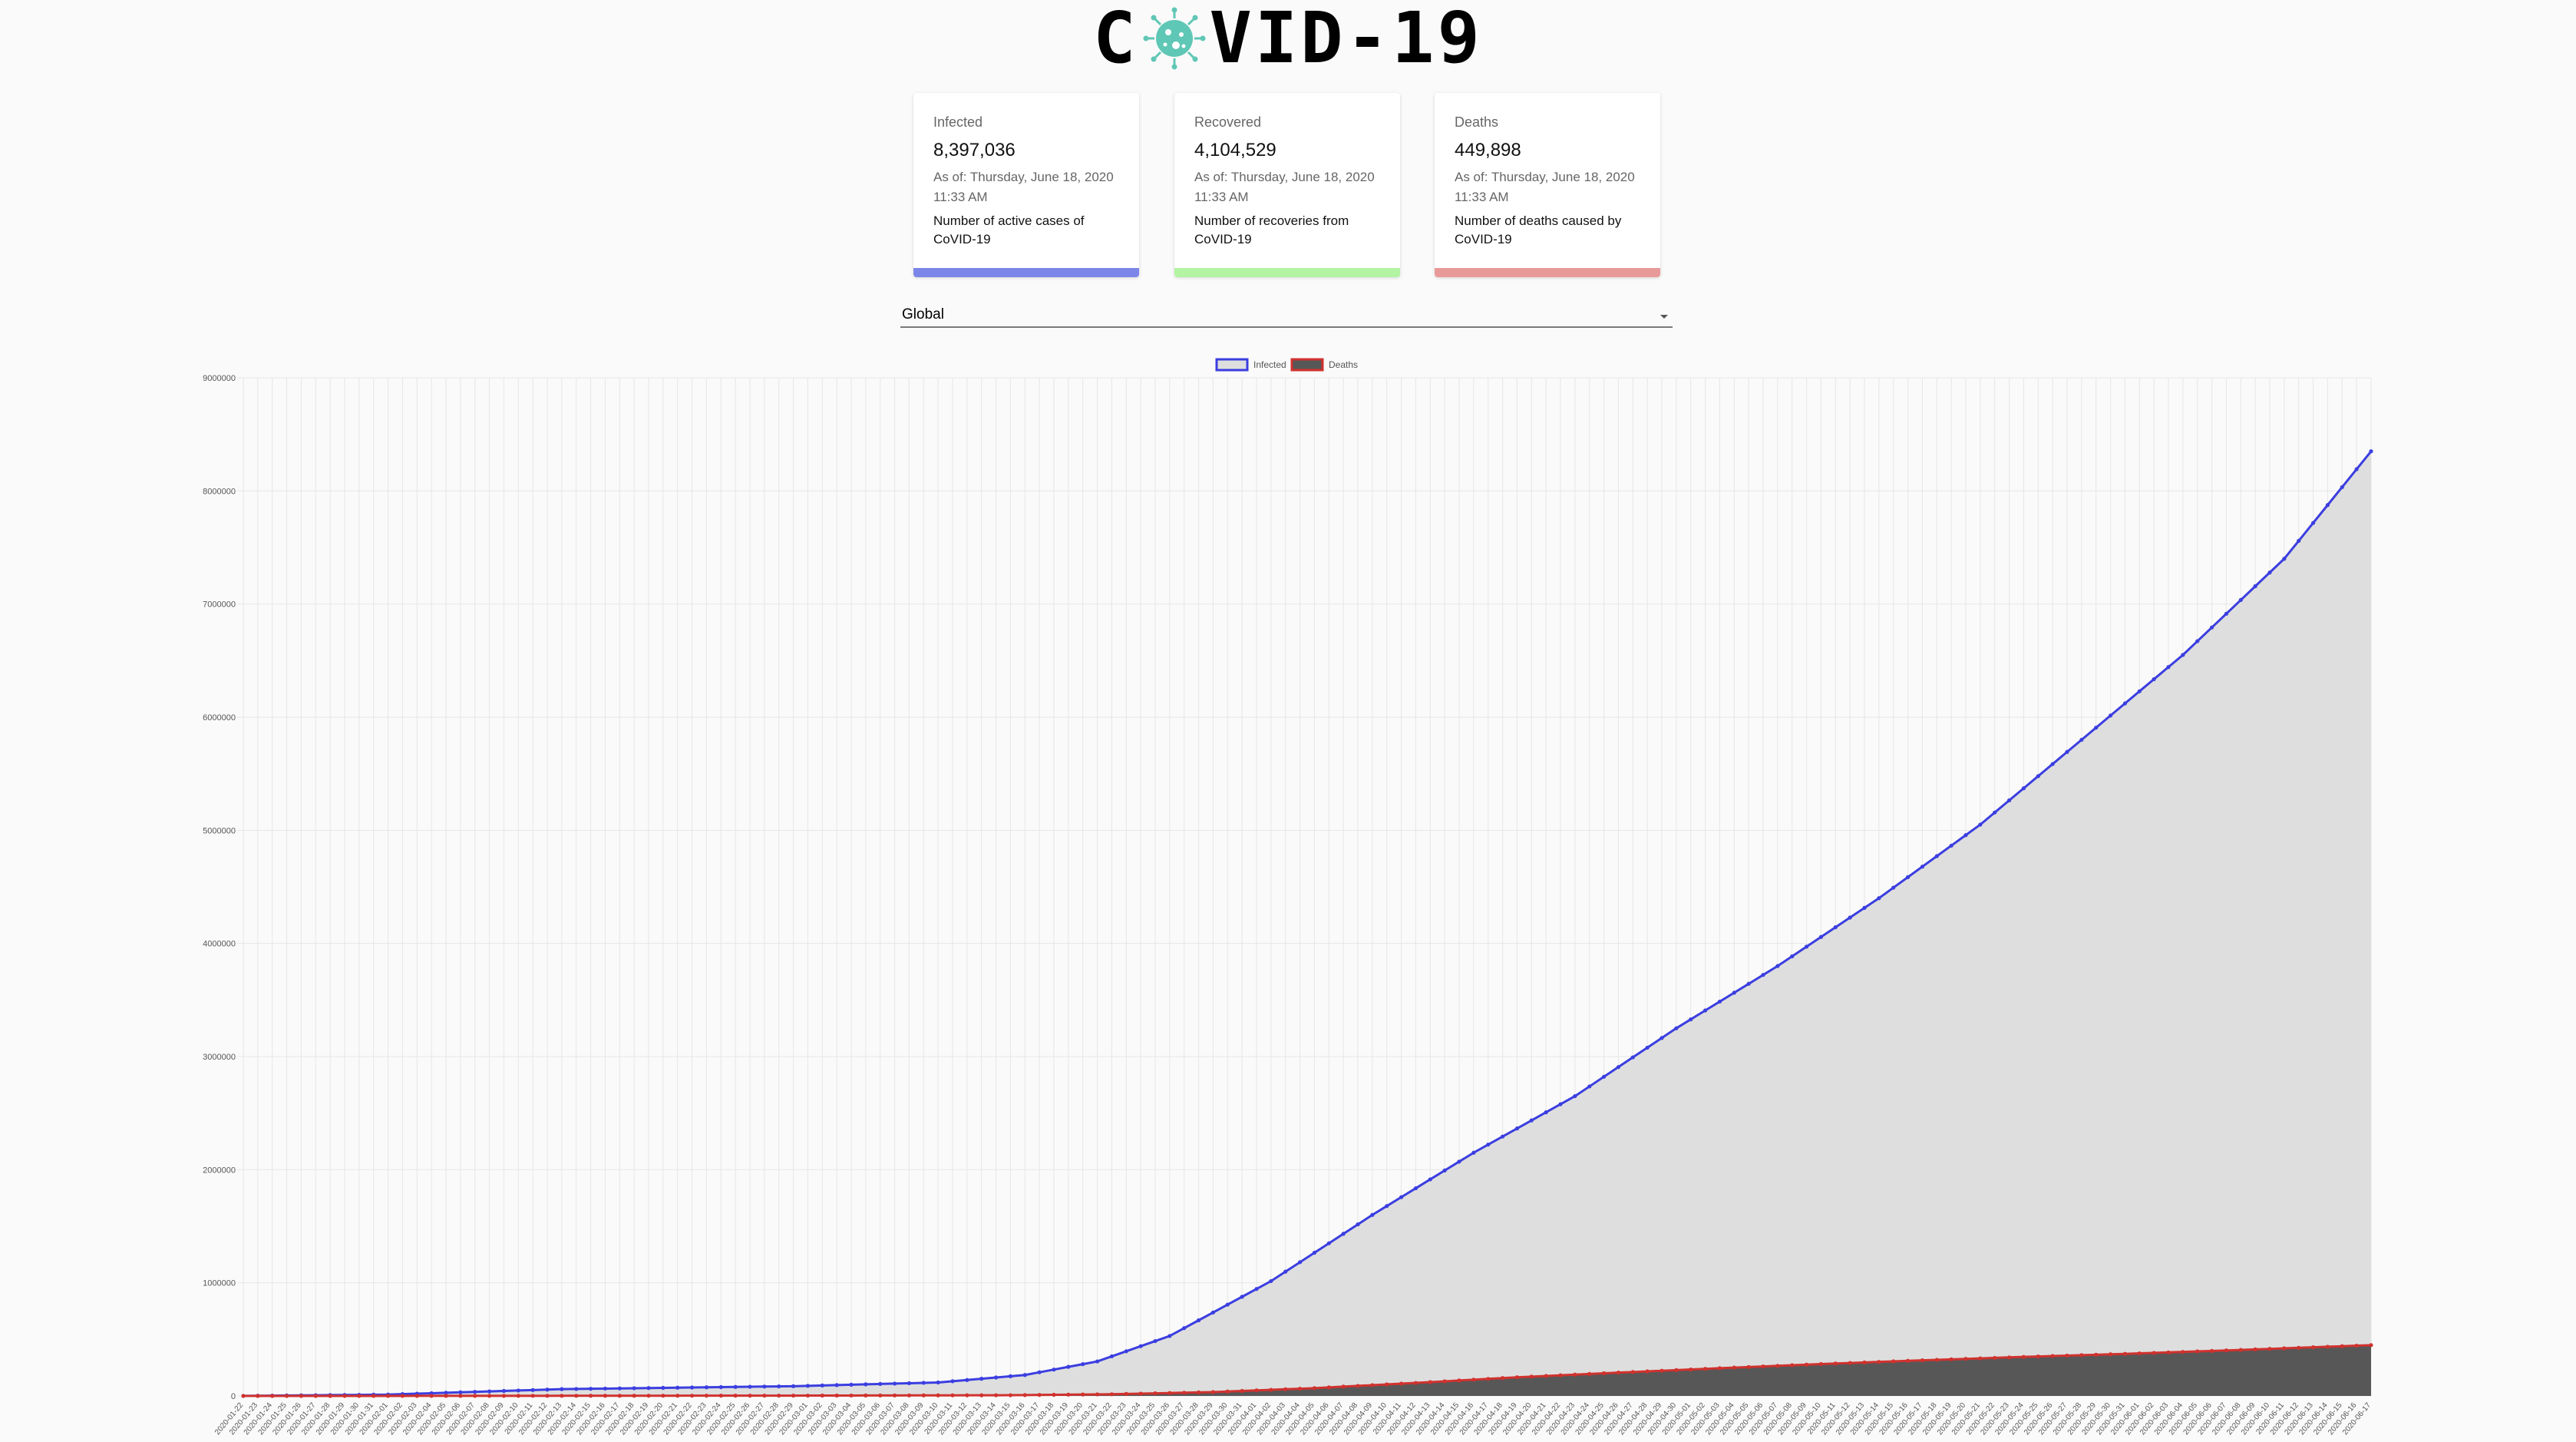 The width and height of the screenshot is (2576, 1442). Describe the element at coordinates (1116, 39) in the screenshot. I see `logo-text-c: C` at that location.